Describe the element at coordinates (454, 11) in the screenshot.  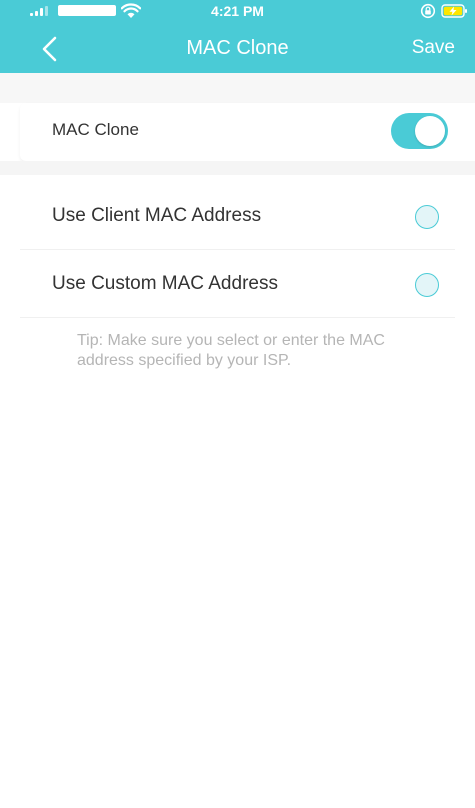
I see `battery-charging-icon` at that location.